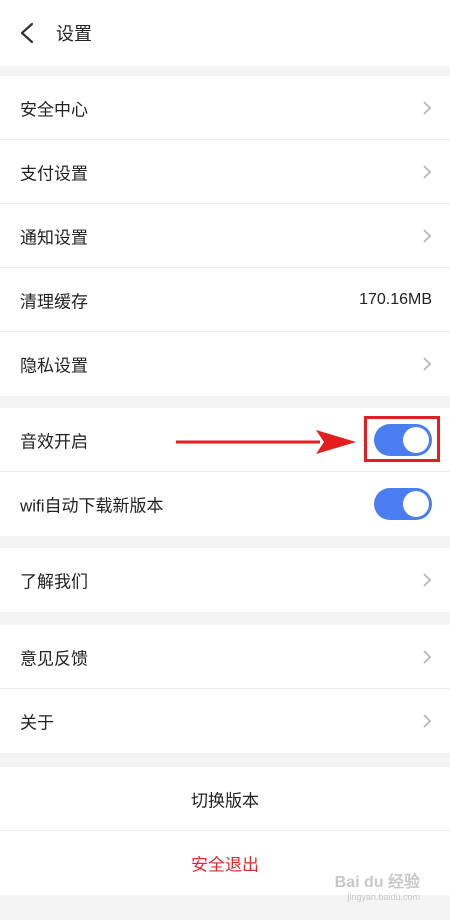 The height and width of the screenshot is (920, 450). I want to click on row-about-us: 了解我们, so click(225, 580).